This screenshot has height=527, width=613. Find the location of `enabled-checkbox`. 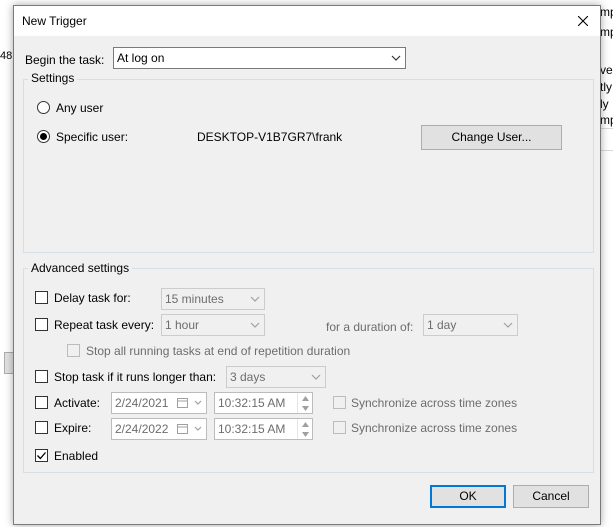

enabled-checkbox is located at coordinates (41, 455).